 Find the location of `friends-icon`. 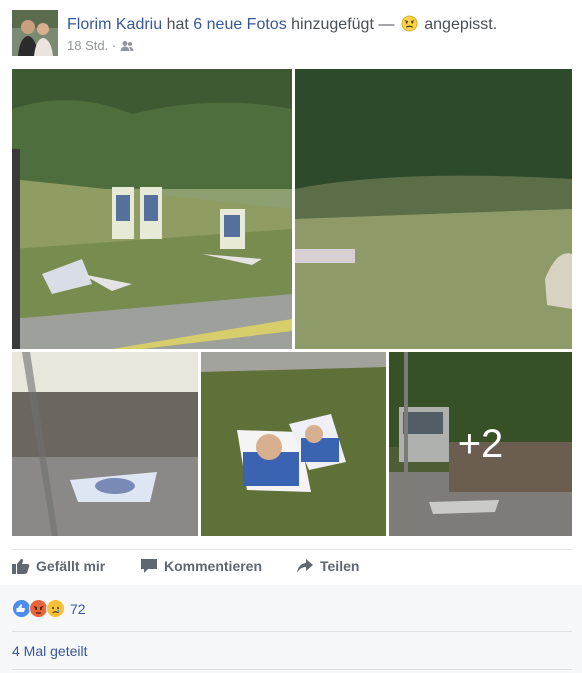

friends-icon is located at coordinates (127, 46).